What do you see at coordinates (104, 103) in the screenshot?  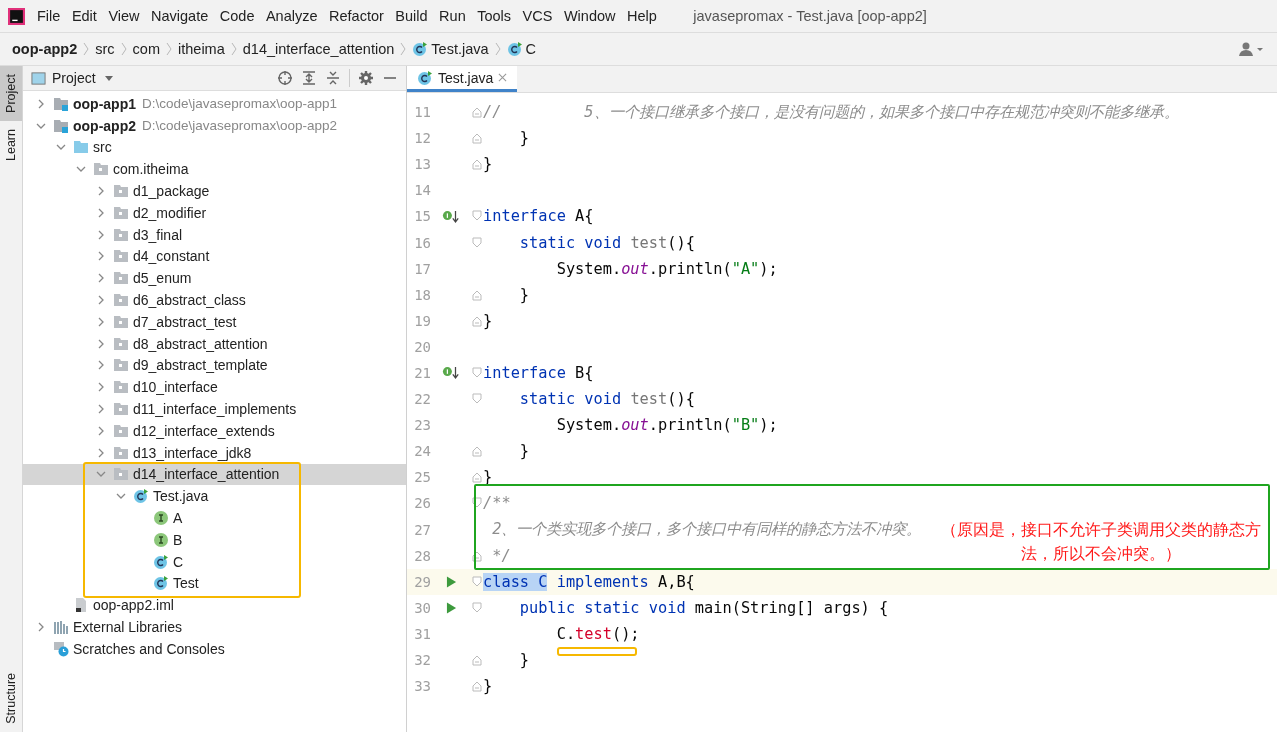 I see `tree-item: oop-app1` at bounding box center [104, 103].